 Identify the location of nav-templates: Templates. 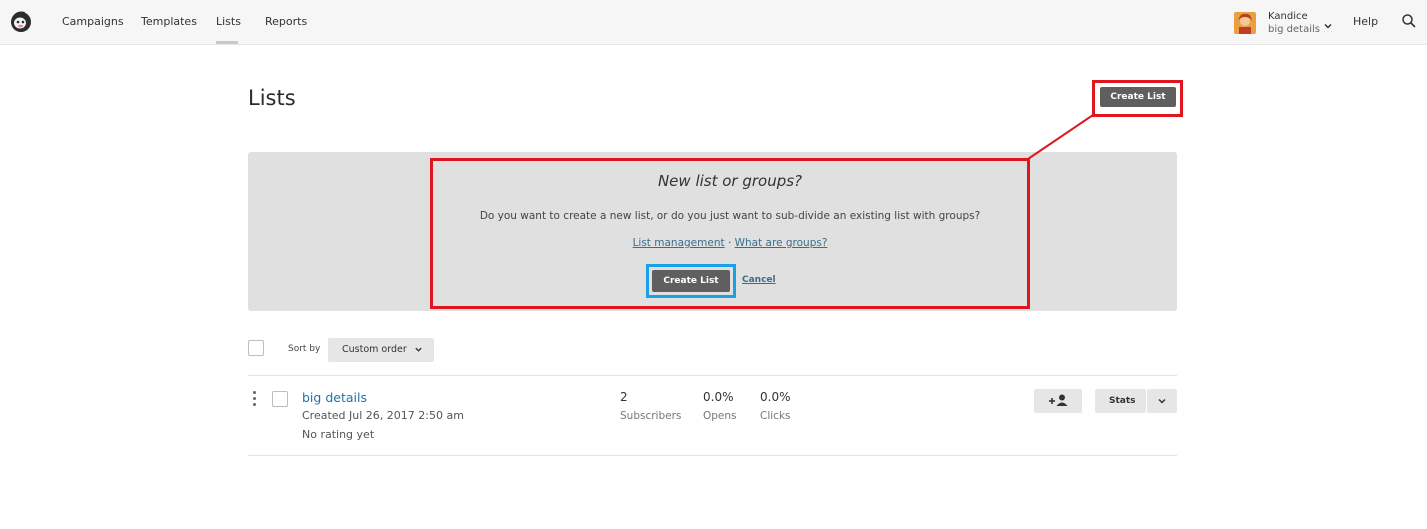
(169, 21).